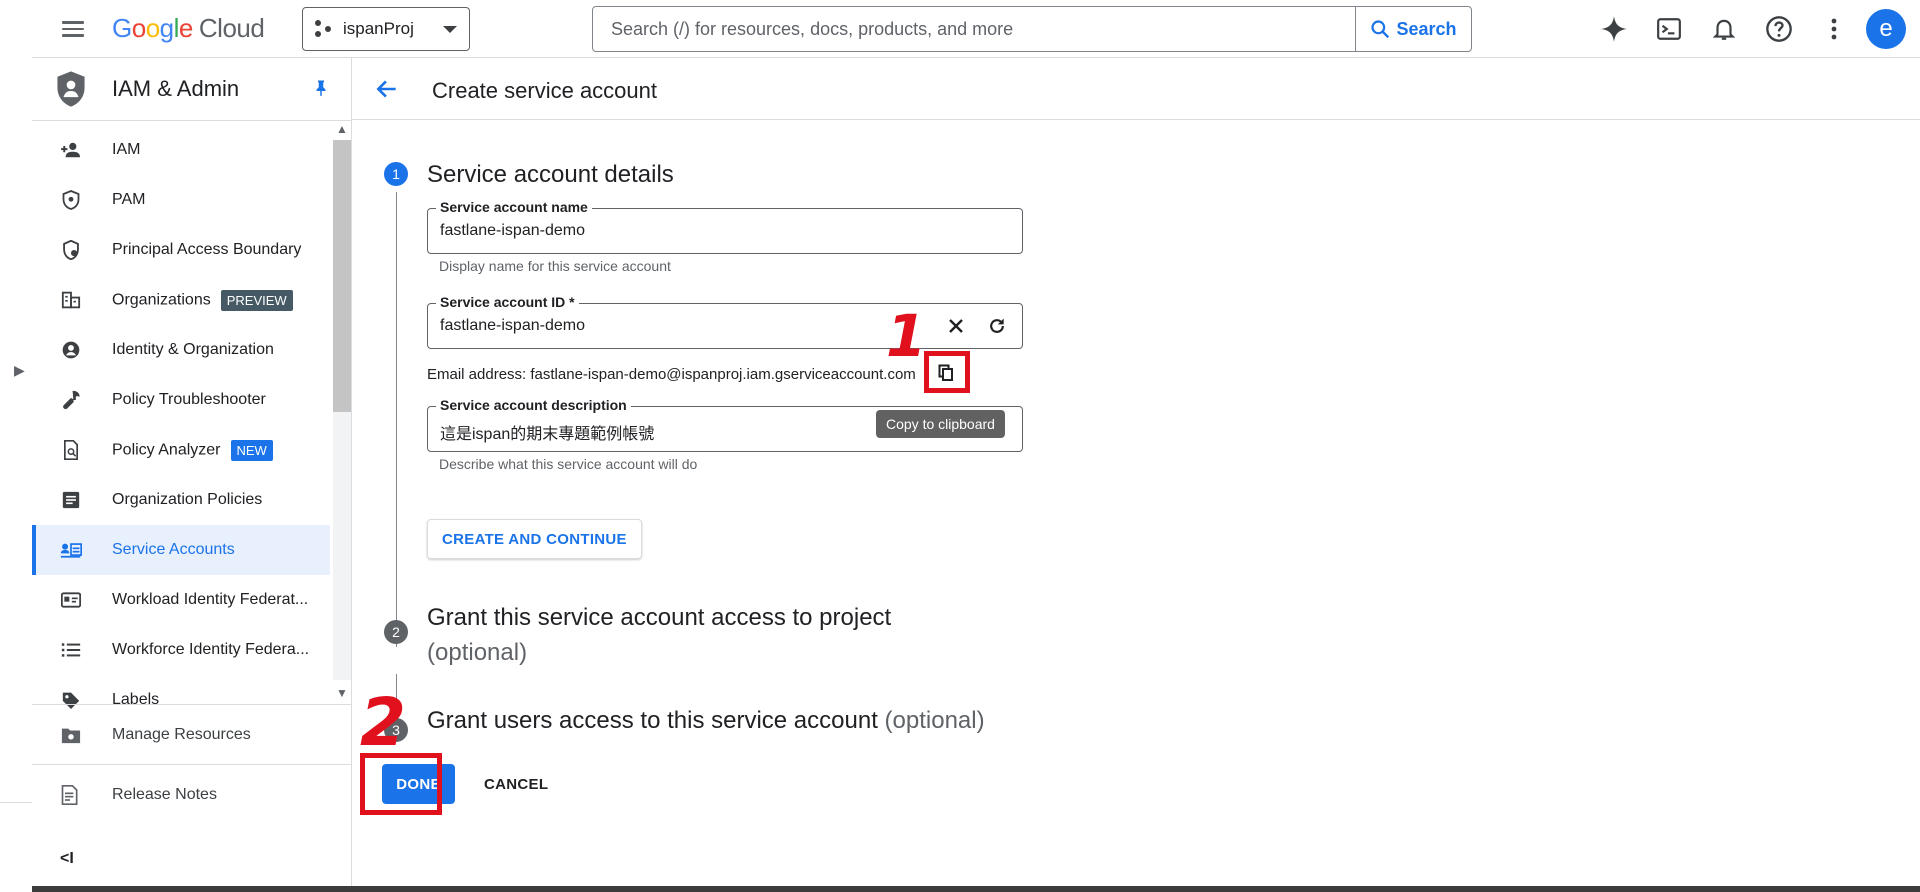 This screenshot has width=1920, height=892. I want to click on service-account-name-field: Service account name fastlane-ispan-demo, so click(725, 226).